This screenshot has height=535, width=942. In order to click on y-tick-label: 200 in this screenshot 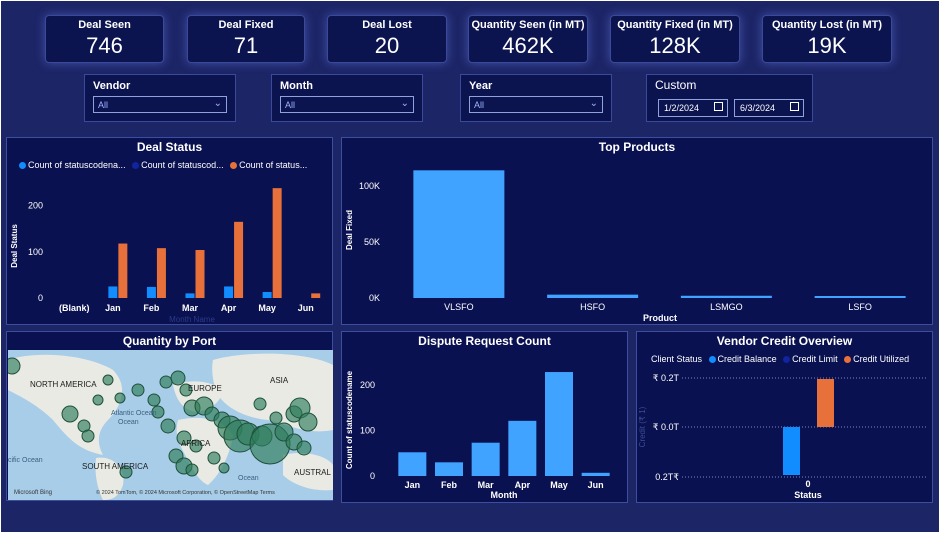, I will do `click(35, 206)`.